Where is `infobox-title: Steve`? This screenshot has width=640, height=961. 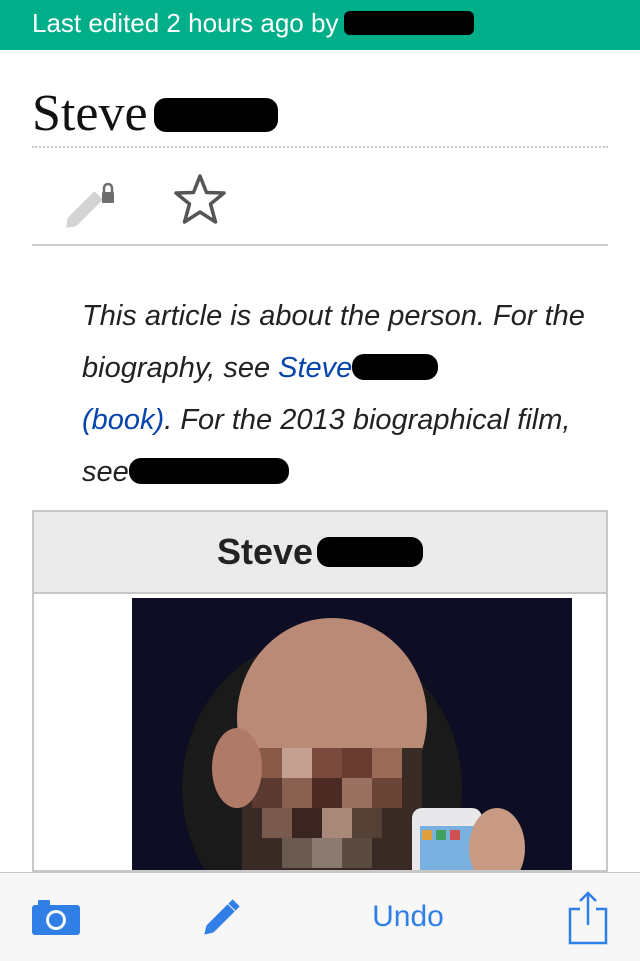
infobox-title: Steve is located at coordinates (320, 553).